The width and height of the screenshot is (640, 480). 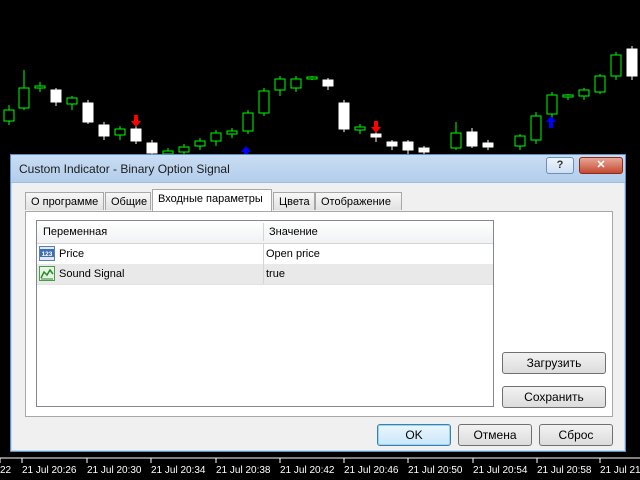 I want to click on column-header-value: Значение, so click(x=293, y=232).